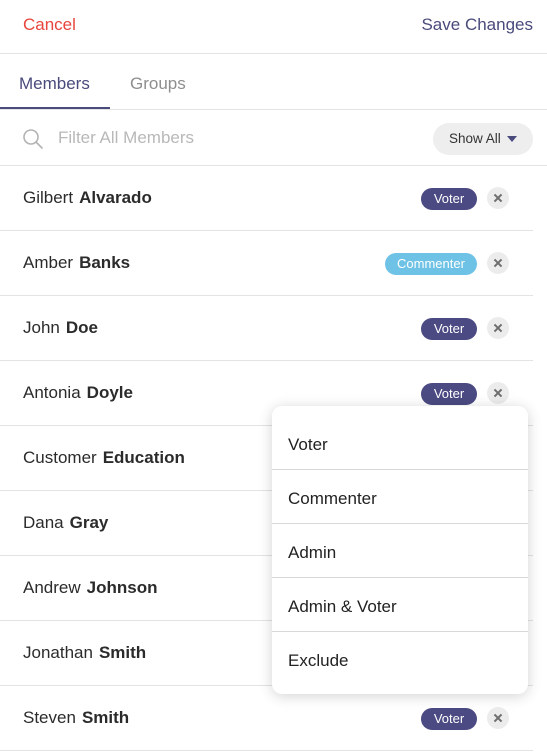 This screenshot has width=547, height=756. I want to click on show-all-label: Show All, so click(475, 138).